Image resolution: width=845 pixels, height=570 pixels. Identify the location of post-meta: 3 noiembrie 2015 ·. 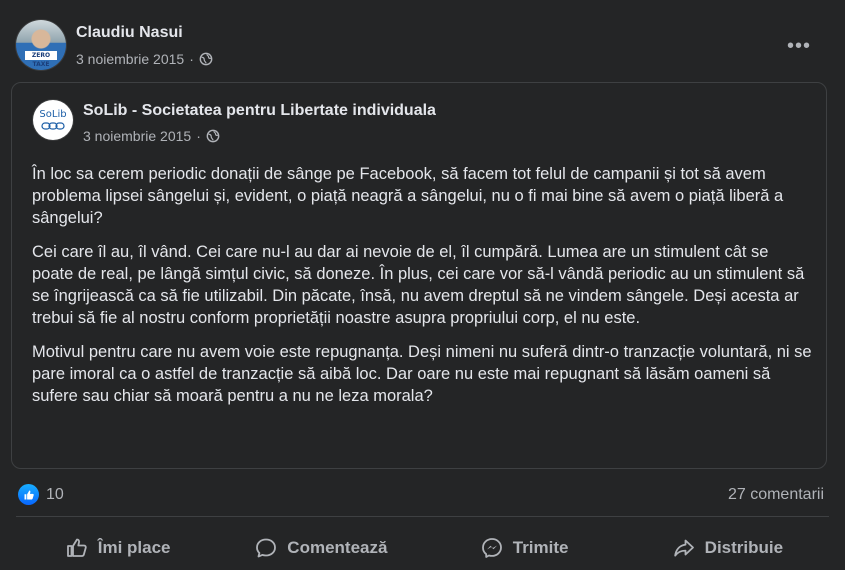
(144, 59).